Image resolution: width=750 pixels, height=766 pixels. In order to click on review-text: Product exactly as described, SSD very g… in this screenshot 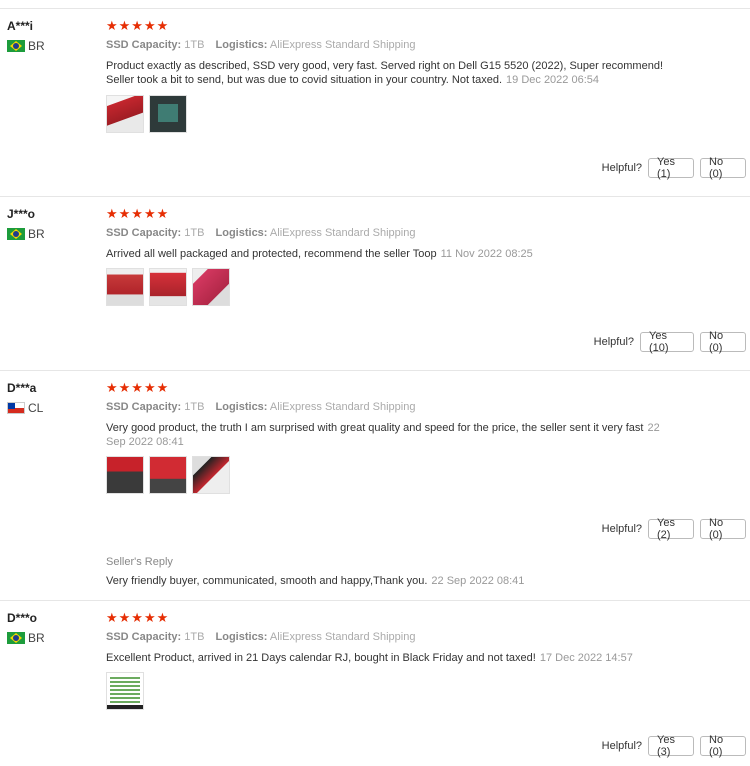, I will do `click(384, 73)`.